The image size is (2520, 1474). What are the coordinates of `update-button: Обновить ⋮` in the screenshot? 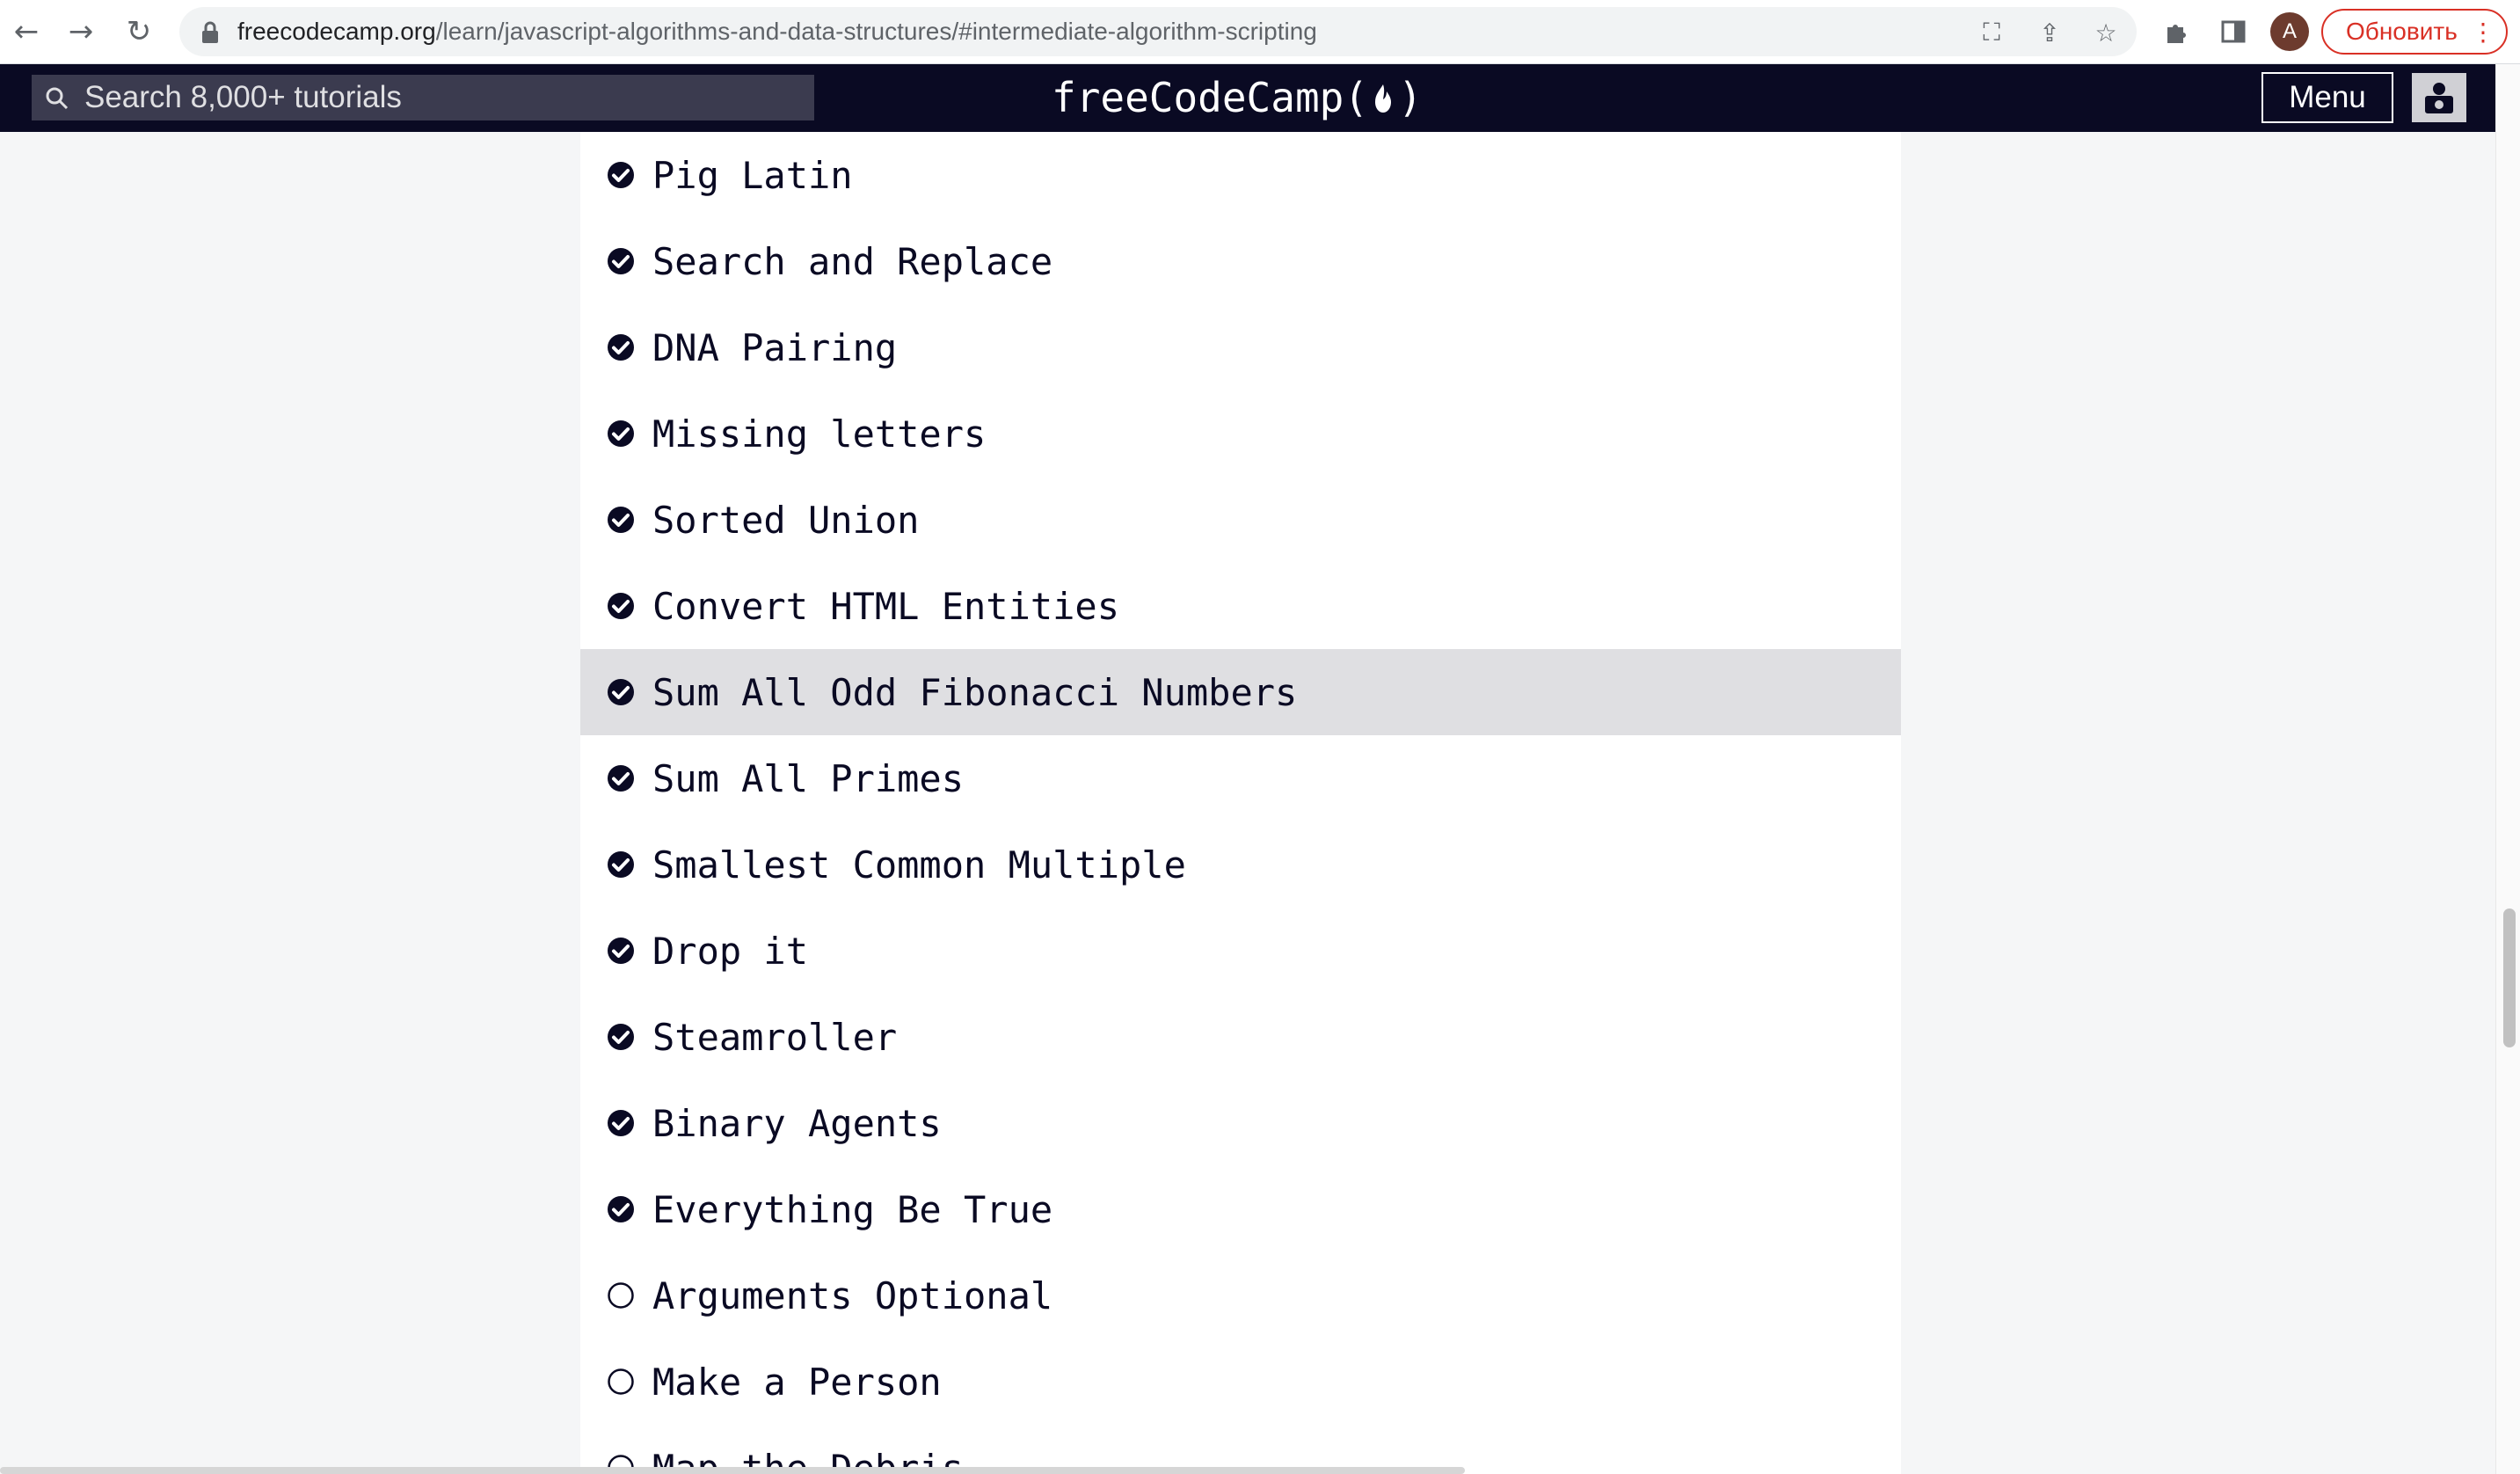 It's located at (2414, 32).